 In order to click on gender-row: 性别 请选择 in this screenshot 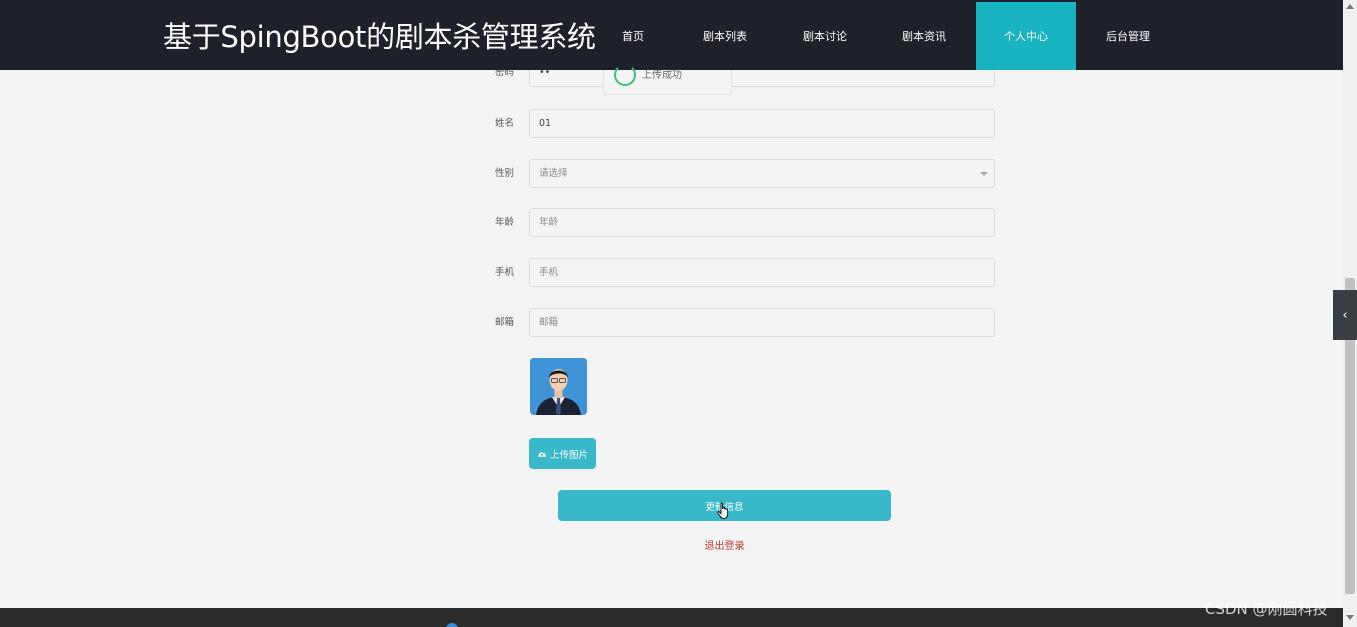, I will do `click(745, 173)`.